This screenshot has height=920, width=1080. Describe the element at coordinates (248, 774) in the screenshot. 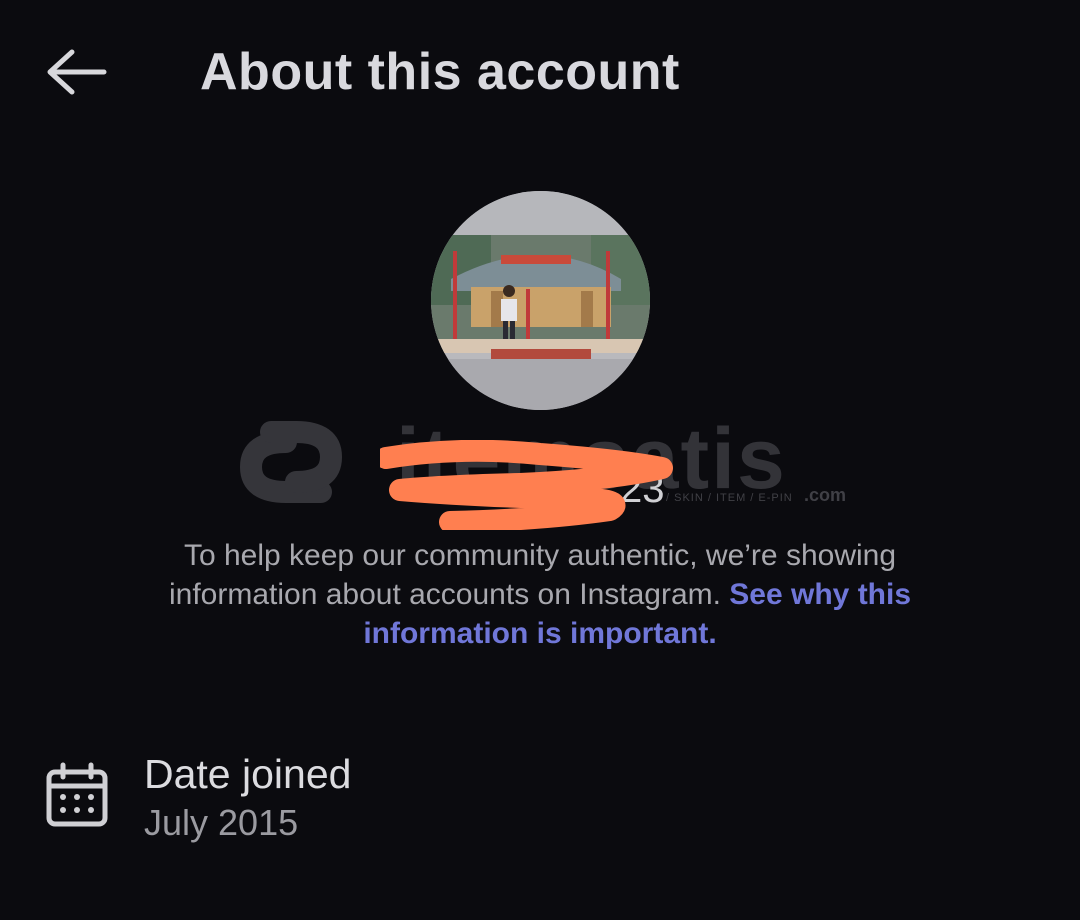

I see `date-joined-label: Date joined` at that location.